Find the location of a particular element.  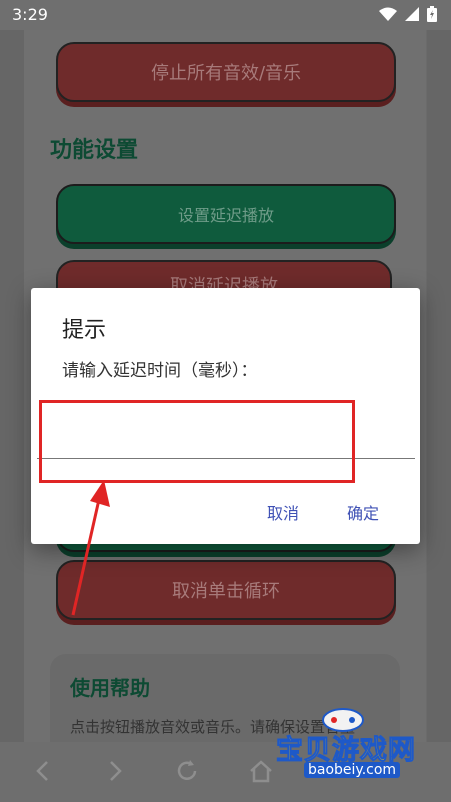

watermark-logo: 宝贝游戏网 baobeiy.com is located at coordinates (358, 746).